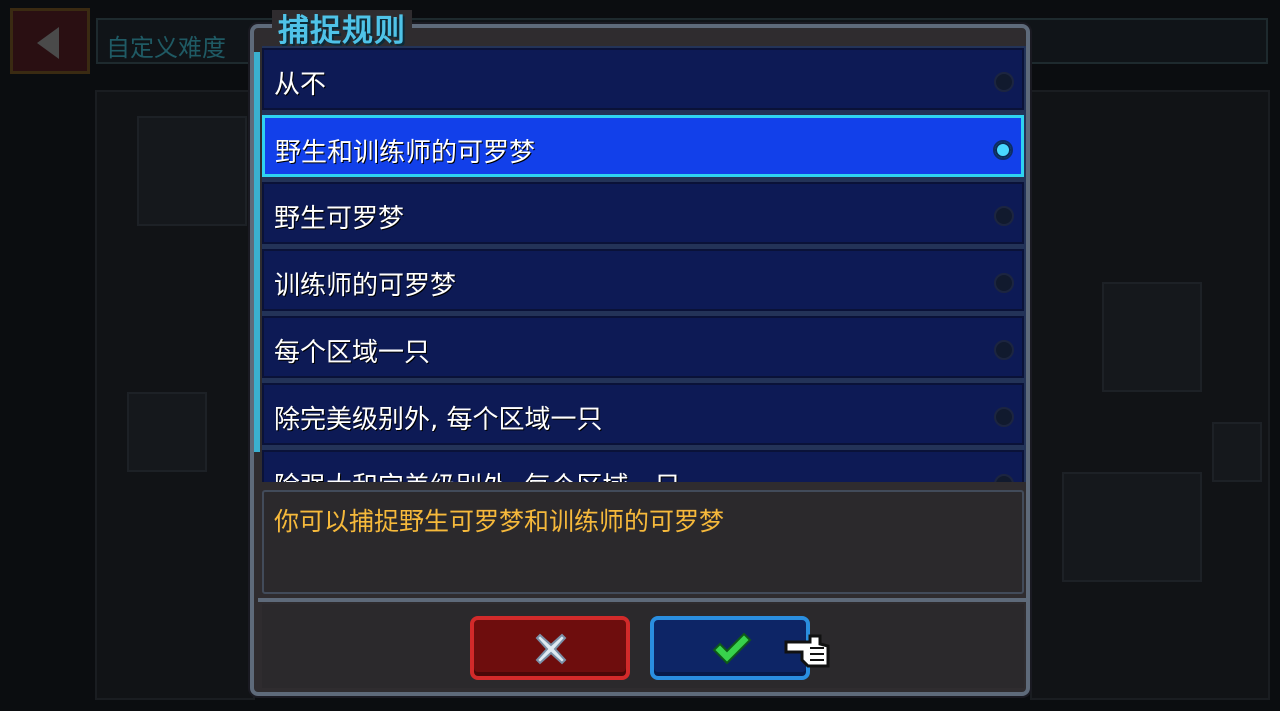 The width and height of the screenshot is (1280, 711). What do you see at coordinates (732, 648) in the screenshot?
I see `check-icon` at bounding box center [732, 648].